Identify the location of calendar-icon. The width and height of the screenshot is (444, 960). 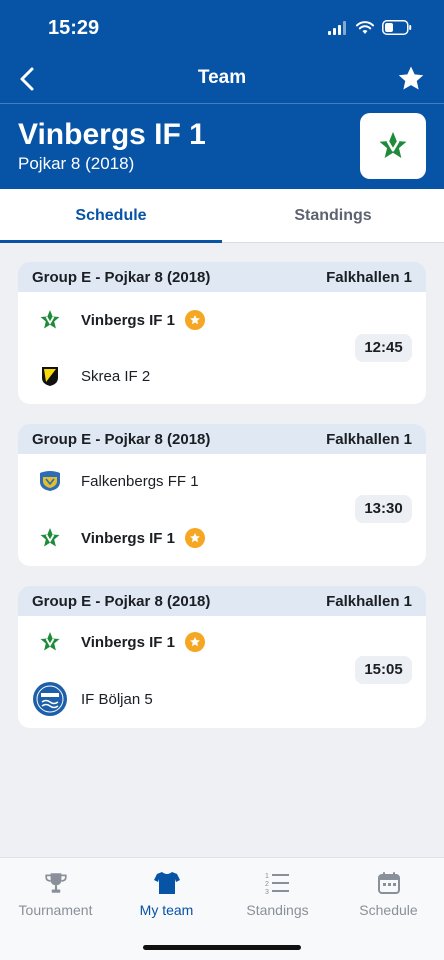
(388, 883).